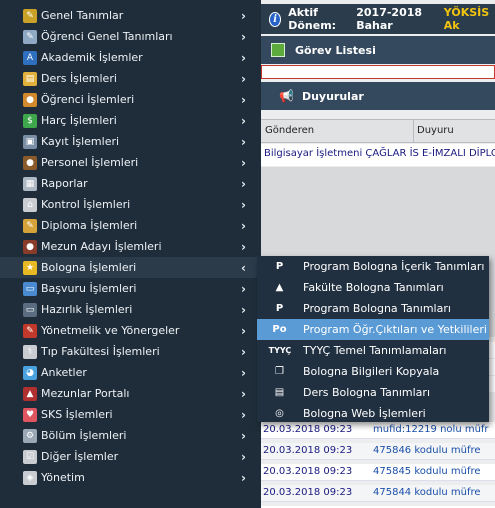  I want to click on sidebar-item: $ Harç İşlemleri ›, so click(130, 120).